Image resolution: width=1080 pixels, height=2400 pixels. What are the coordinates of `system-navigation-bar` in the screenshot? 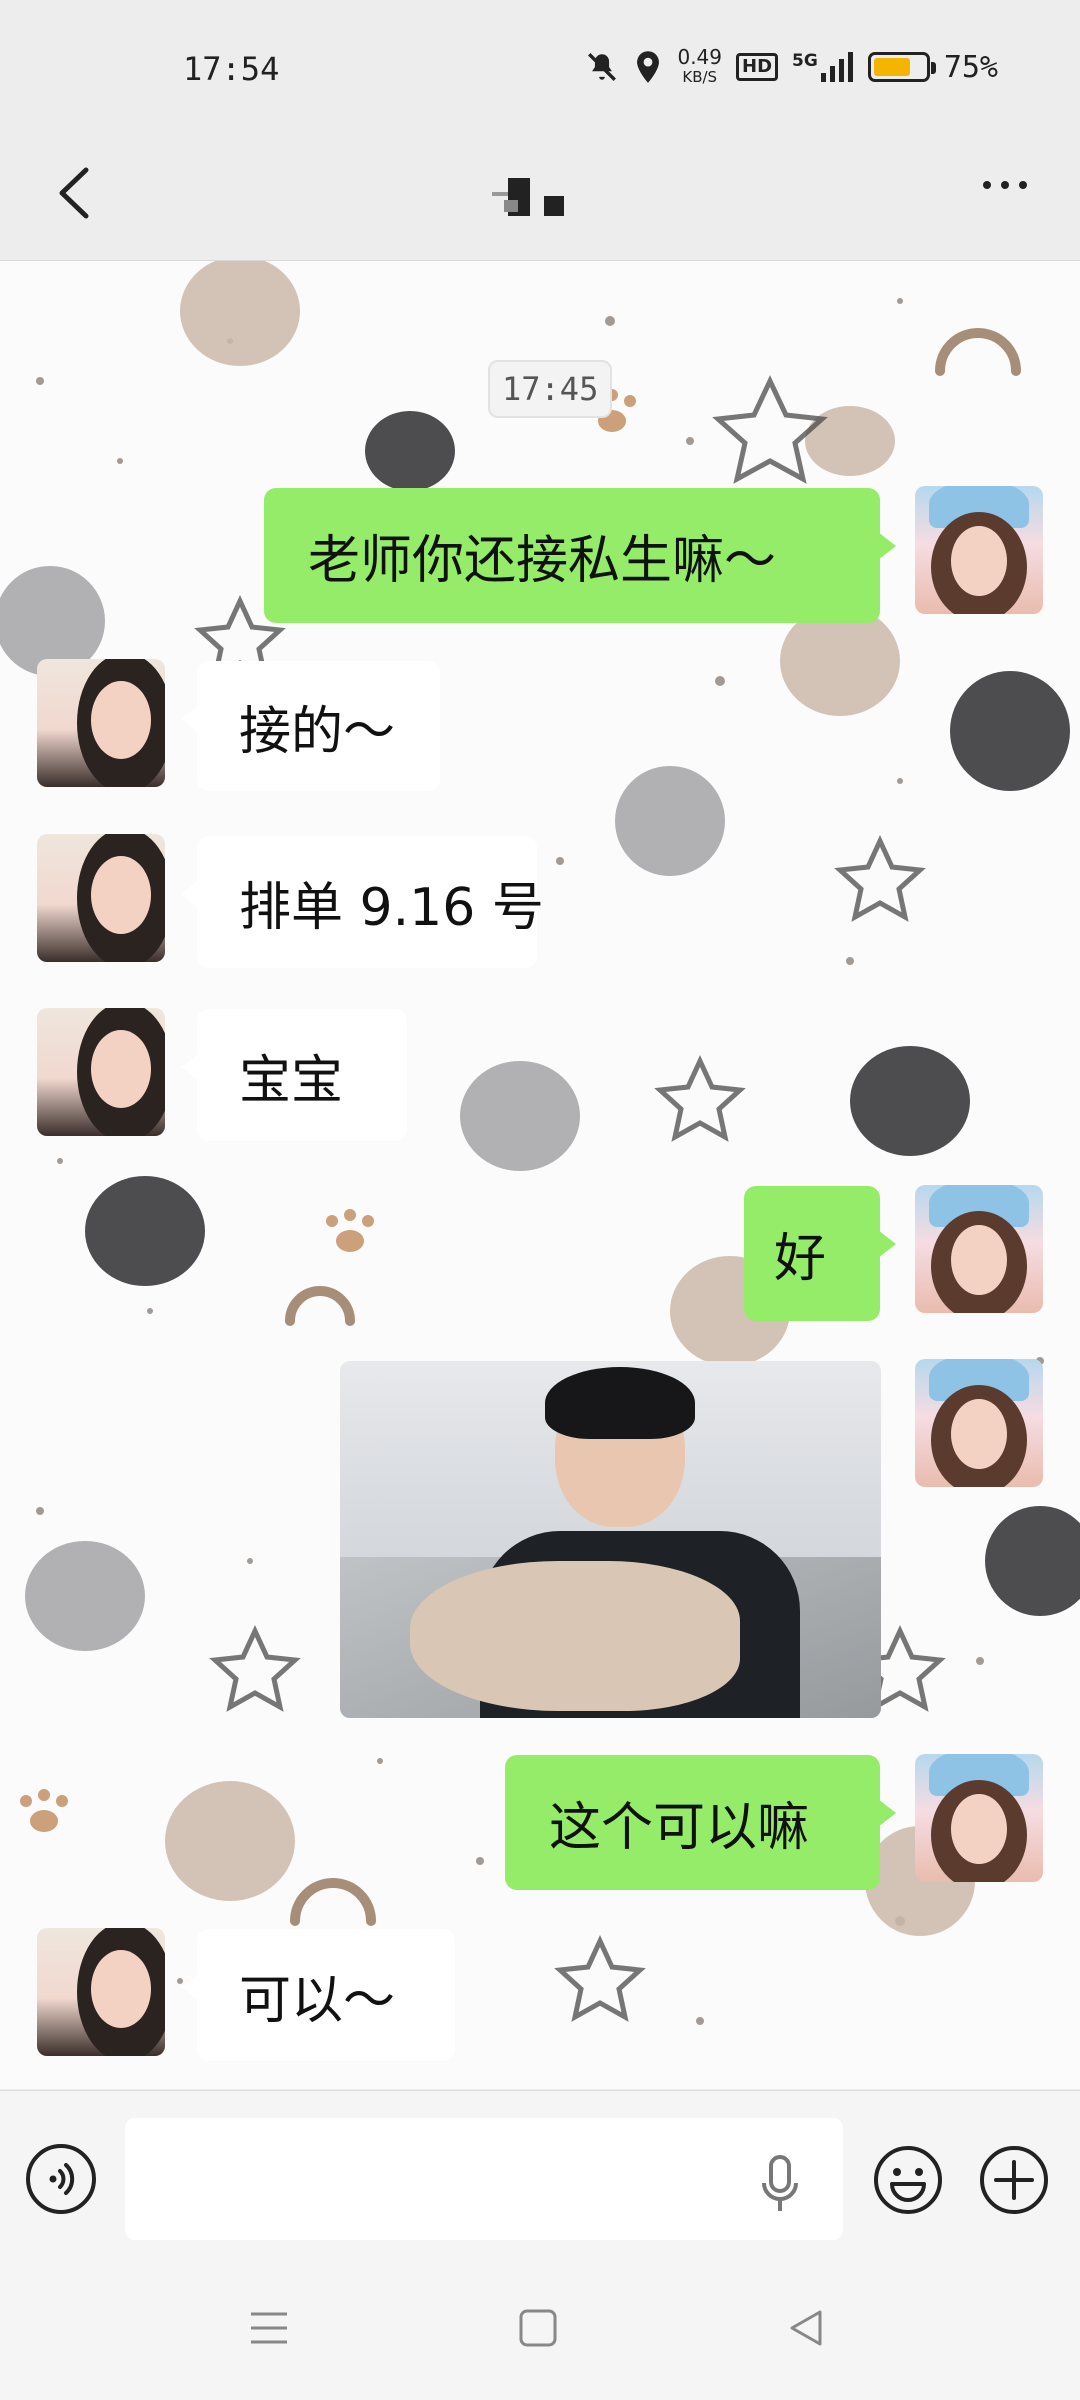 It's located at (540, 2320).